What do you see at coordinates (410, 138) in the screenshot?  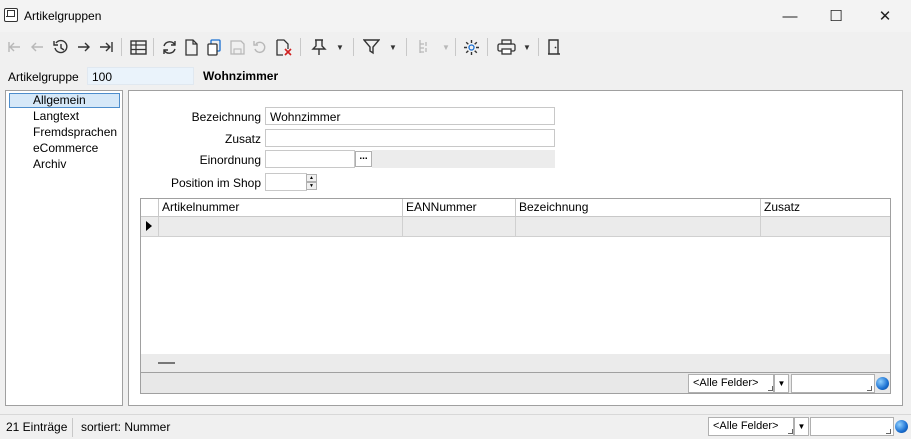 I see `zusatz-input` at bounding box center [410, 138].